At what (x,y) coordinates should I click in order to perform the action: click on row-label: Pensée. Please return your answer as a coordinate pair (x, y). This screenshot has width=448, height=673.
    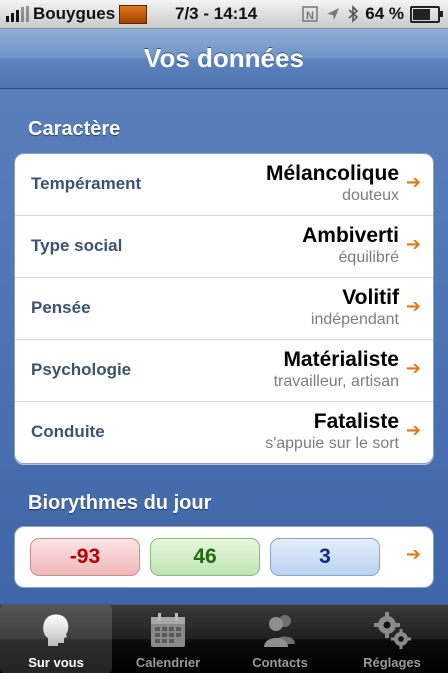
    Looking at the image, I should click on (61, 307).